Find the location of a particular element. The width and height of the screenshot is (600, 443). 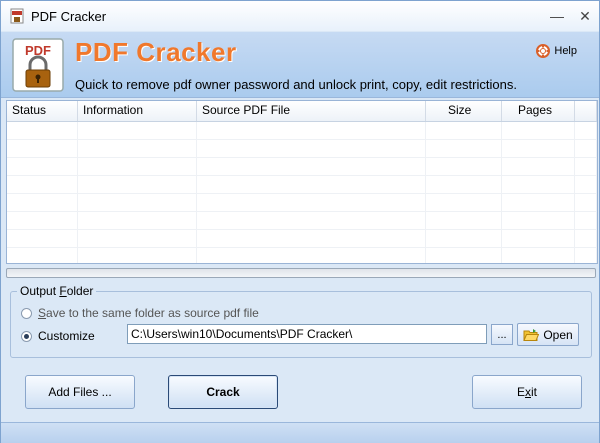

radio-customize-indicator is located at coordinates (26, 336).